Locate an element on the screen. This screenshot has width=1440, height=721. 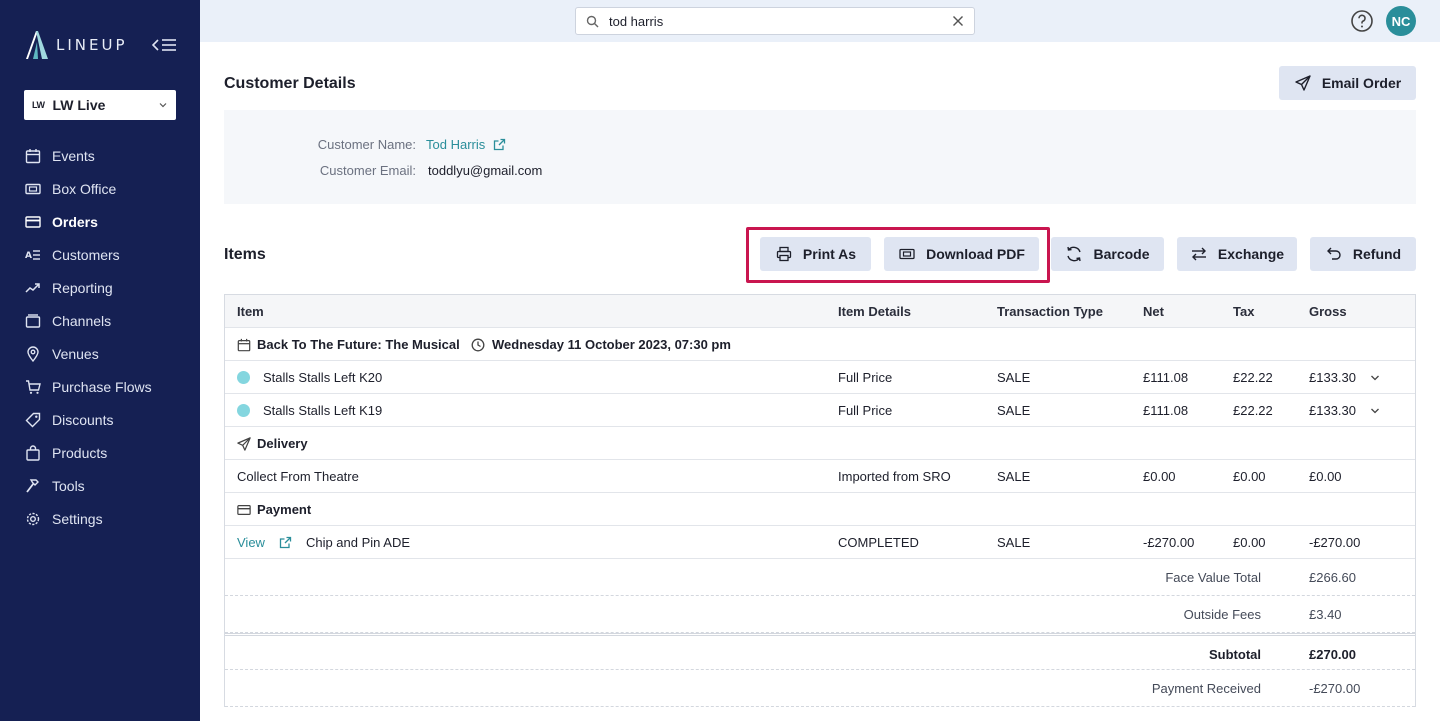
search-box is located at coordinates (775, 21).